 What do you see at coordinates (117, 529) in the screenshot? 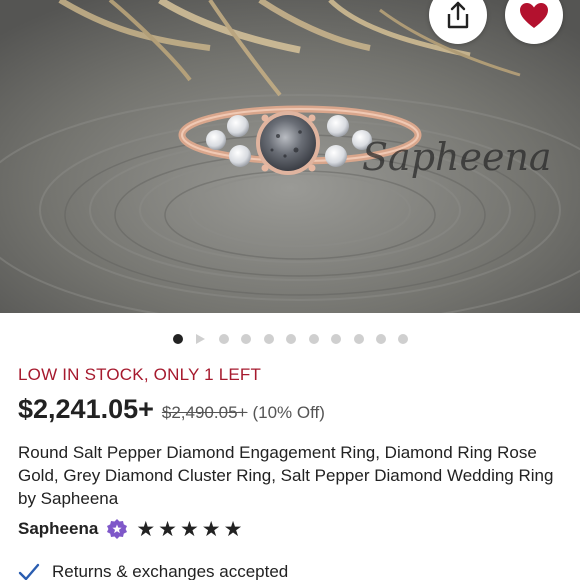
I see `star-seller-badge-icon` at bounding box center [117, 529].